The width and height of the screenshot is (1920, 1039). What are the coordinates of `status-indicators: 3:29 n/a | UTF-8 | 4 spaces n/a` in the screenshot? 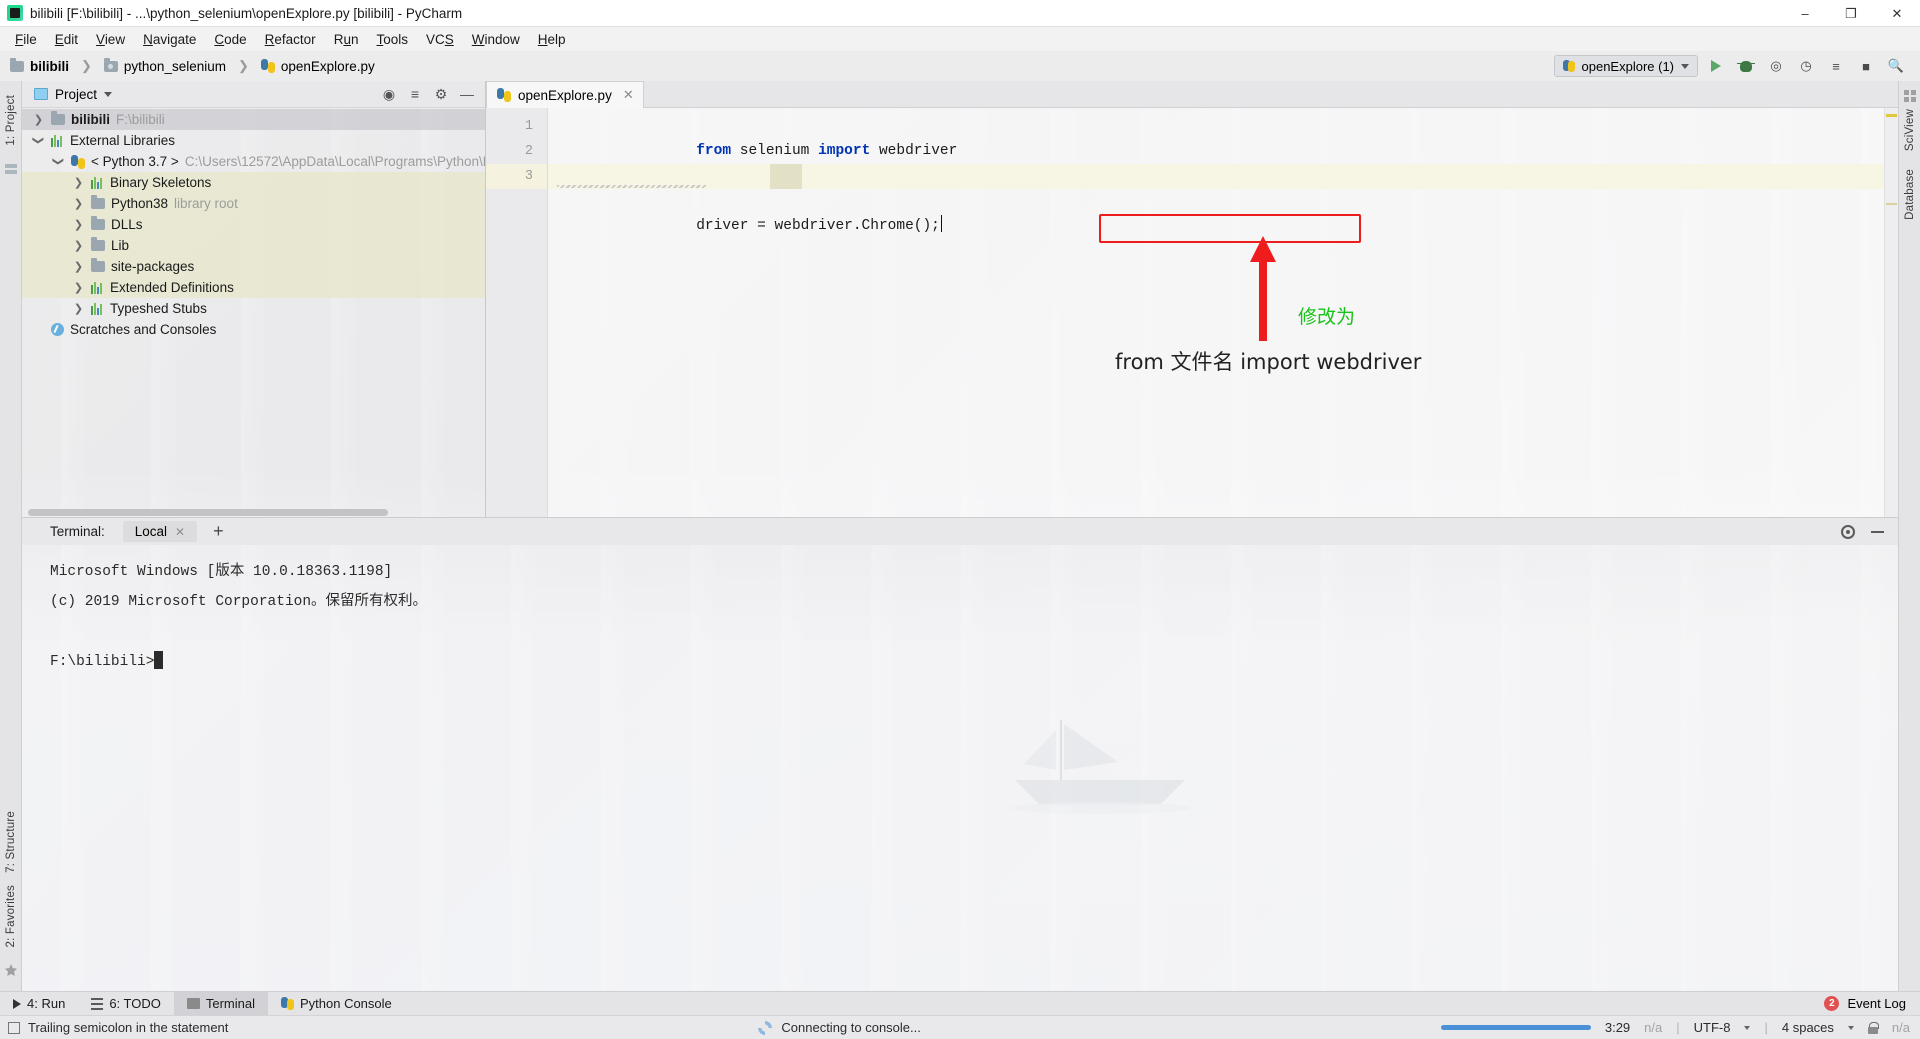 It's located at (1680, 1027).